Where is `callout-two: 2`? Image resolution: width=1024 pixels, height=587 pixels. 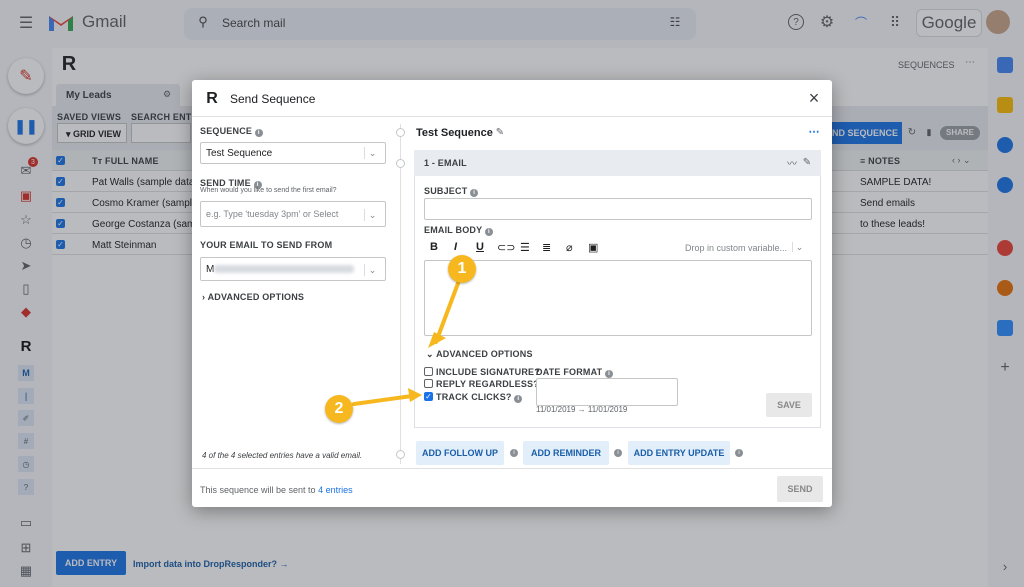 callout-two: 2 is located at coordinates (339, 409).